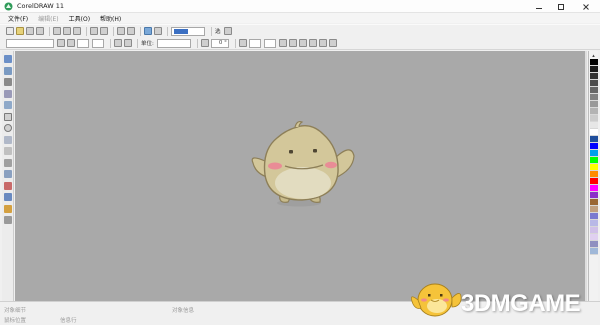 The height and width of the screenshot is (325, 600). I want to click on watermark: 3DMGAME, so click(502, 297).